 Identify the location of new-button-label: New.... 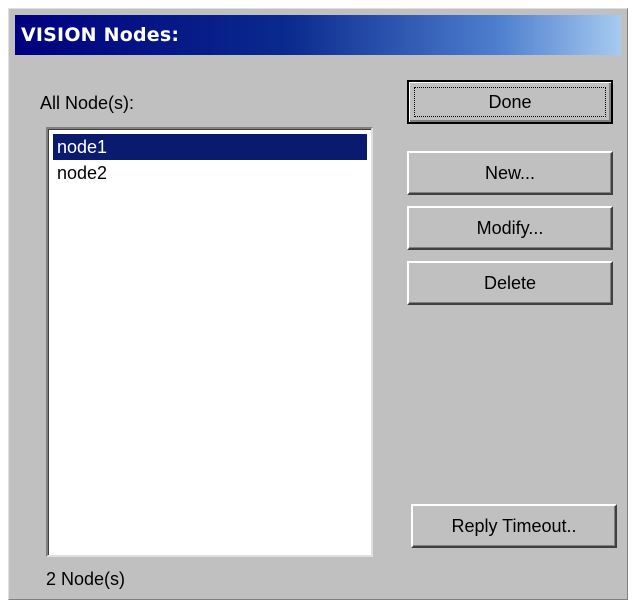
(510, 173).